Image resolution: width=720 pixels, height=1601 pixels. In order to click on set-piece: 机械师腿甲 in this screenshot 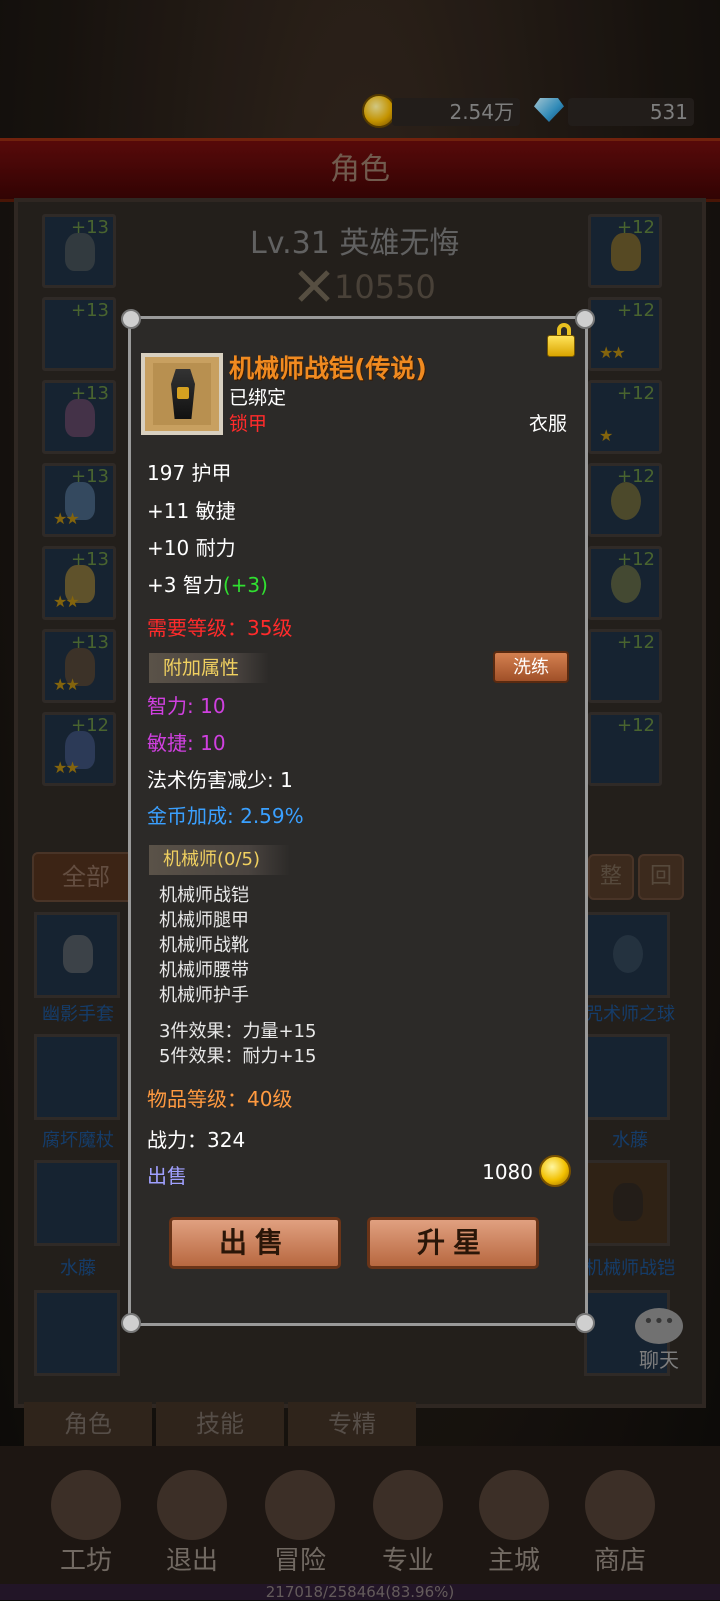, I will do `click(204, 920)`.